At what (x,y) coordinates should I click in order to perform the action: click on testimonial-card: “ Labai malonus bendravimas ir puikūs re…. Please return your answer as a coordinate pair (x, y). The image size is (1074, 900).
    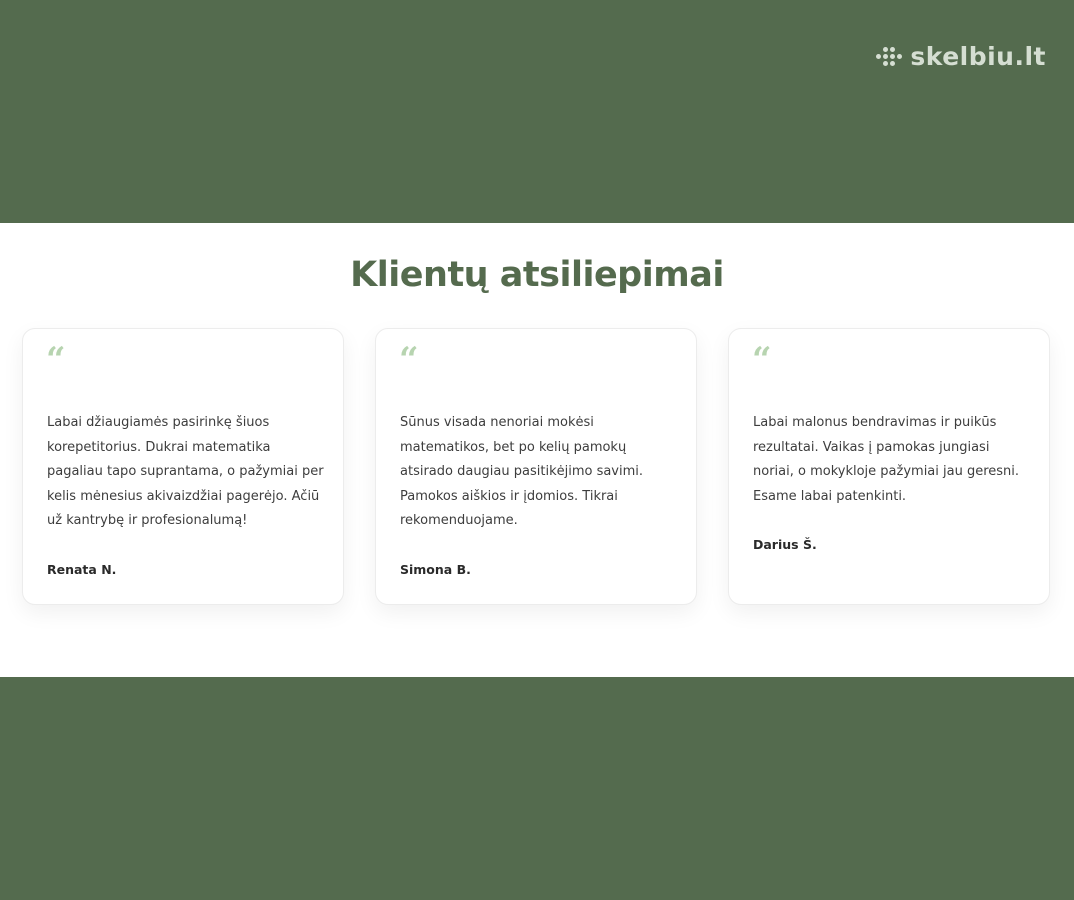
    Looking at the image, I should click on (889, 466).